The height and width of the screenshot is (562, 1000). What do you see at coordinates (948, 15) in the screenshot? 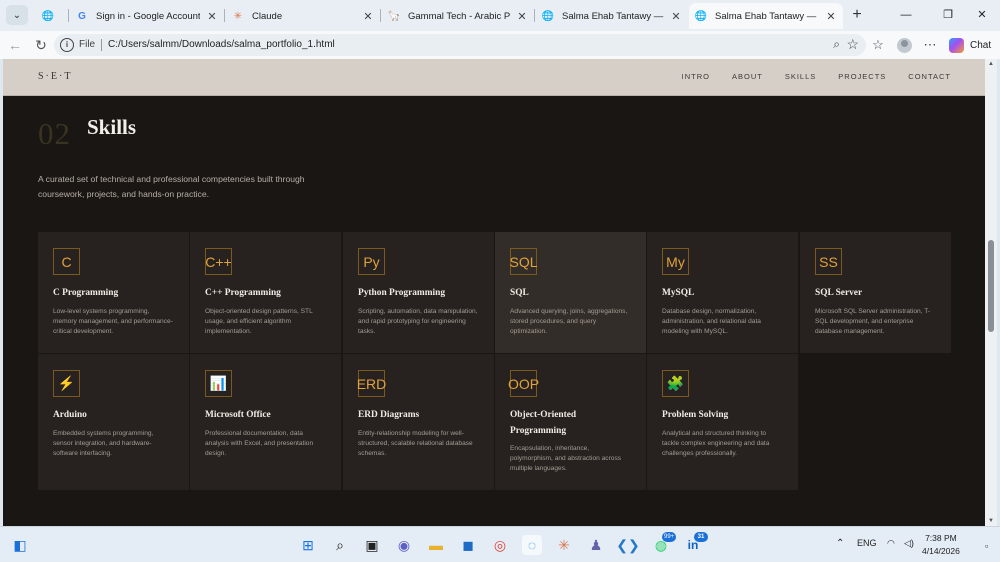
I see `restore-button: ❐` at bounding box center [948, 15].